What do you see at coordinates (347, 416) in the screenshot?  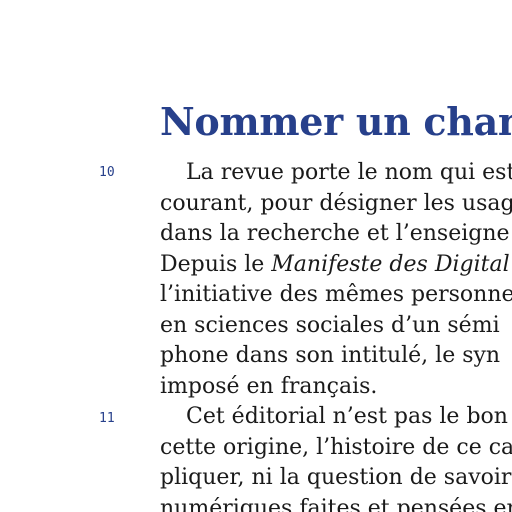 I see `paragraph-line: Cet éditorial n’est pas le bon` at bounding box center [347, 416].